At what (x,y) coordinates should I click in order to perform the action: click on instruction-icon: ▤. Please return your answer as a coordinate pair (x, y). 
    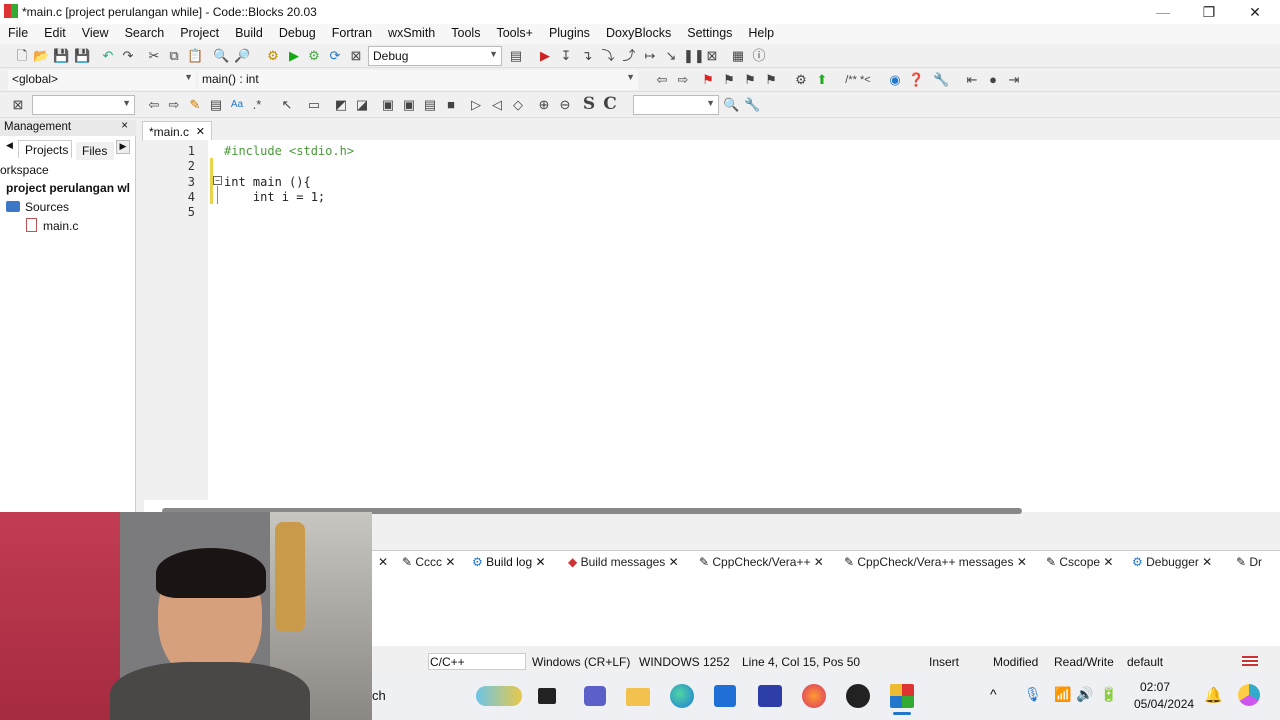
    Looking at the image, I should click on (430, 105).